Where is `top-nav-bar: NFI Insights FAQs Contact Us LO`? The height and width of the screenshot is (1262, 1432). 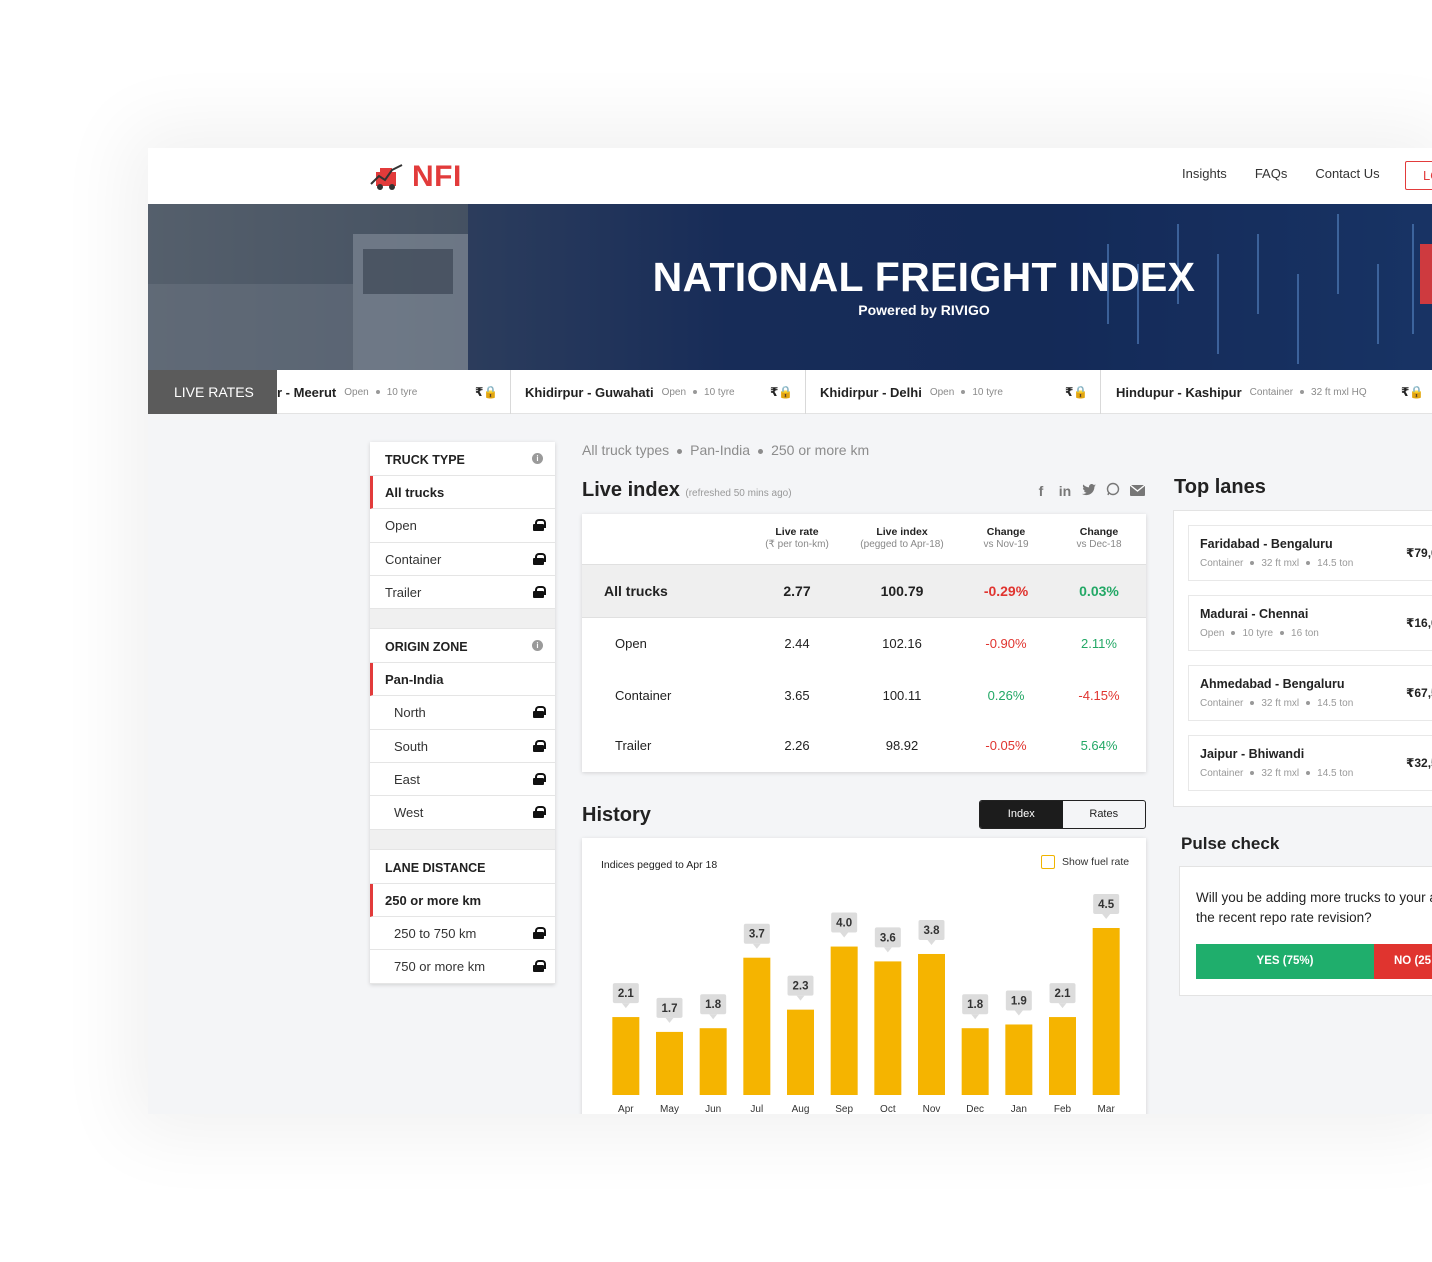 top-nav-bar: NFI Insights FAQs Contact Us LO is located at coordinates (790, 176).